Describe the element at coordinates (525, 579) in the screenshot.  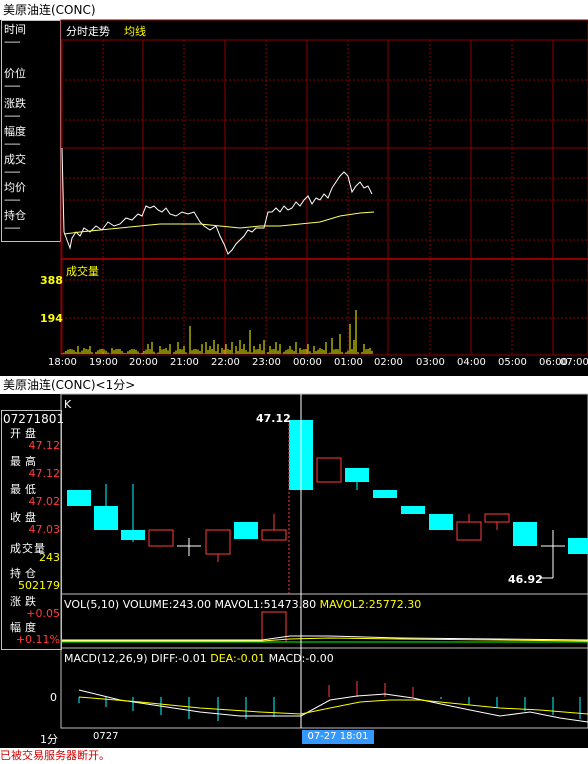
I see `low-marker: 46.92` at that location.